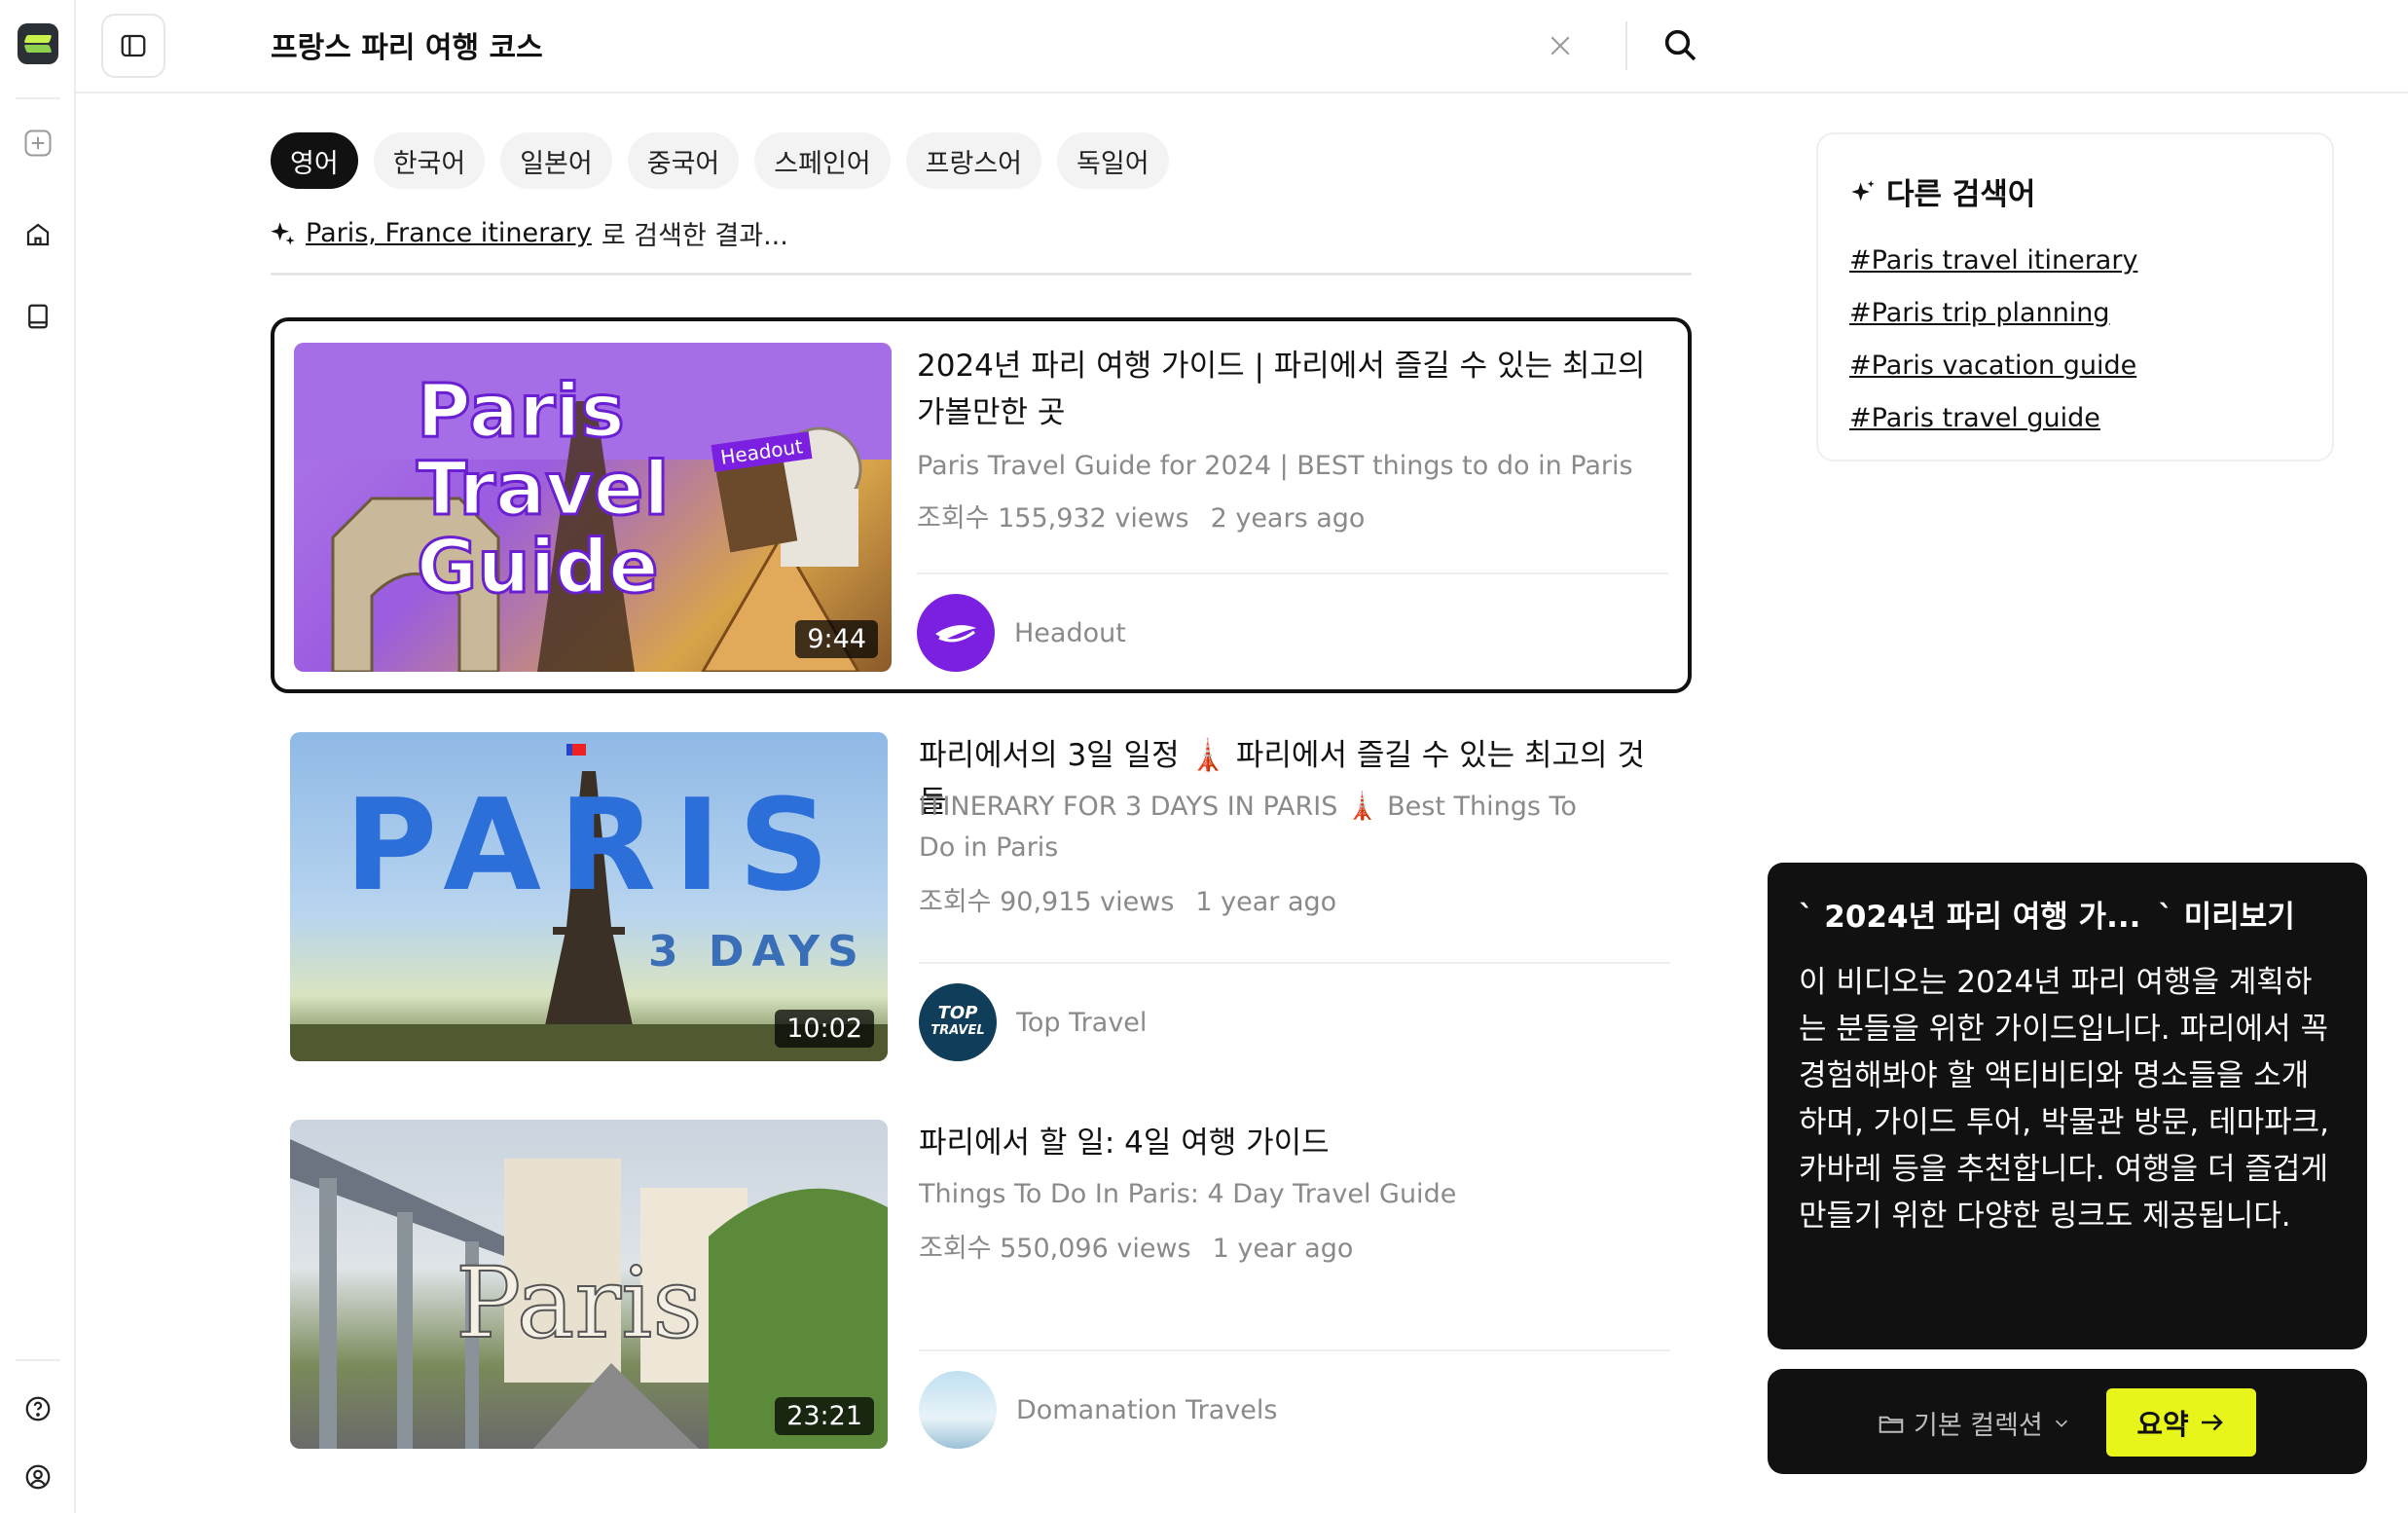  Describe the element at coordinates (958, 1013) in the screenshot. I see `avatar-text-2a: TOP` at that location.